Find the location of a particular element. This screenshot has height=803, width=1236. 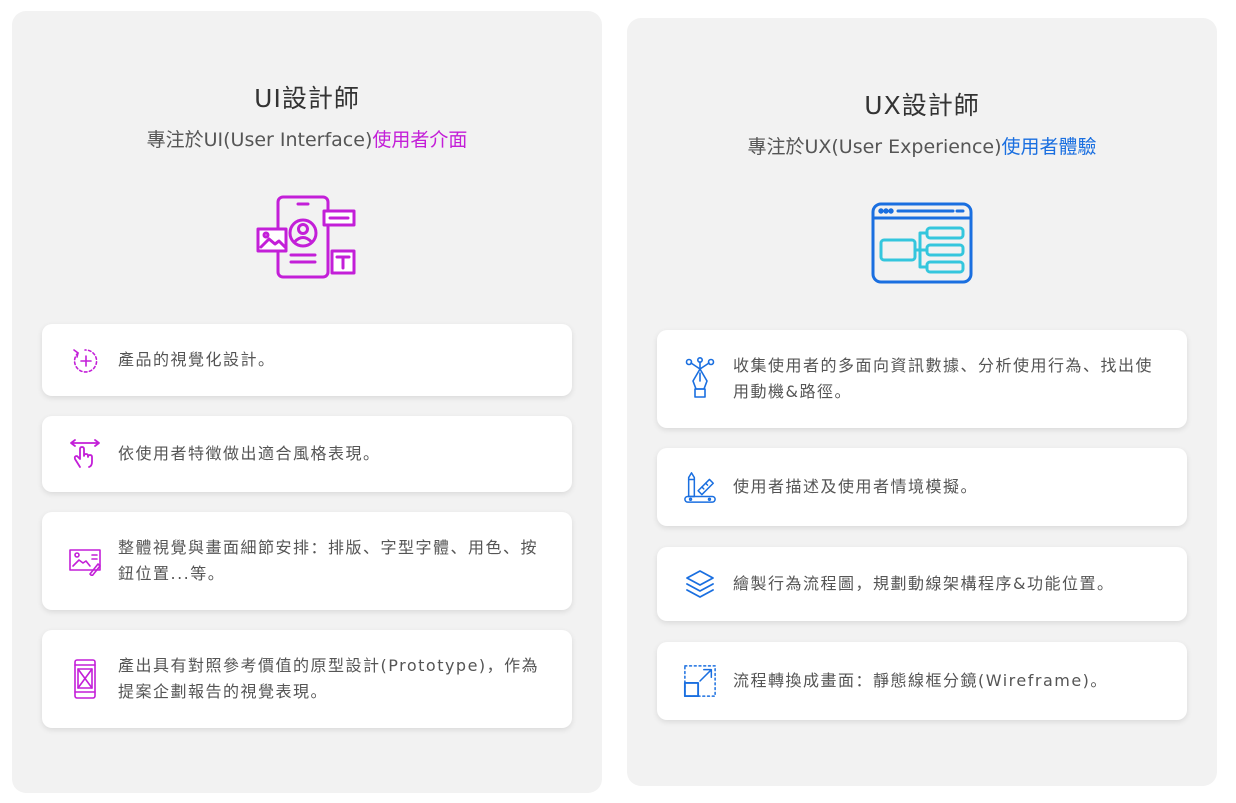

ux-item-4-text: 流程轉換成畫面：靜態線框分鏡(Wireframe)。 is located at coordinates (920, 680).